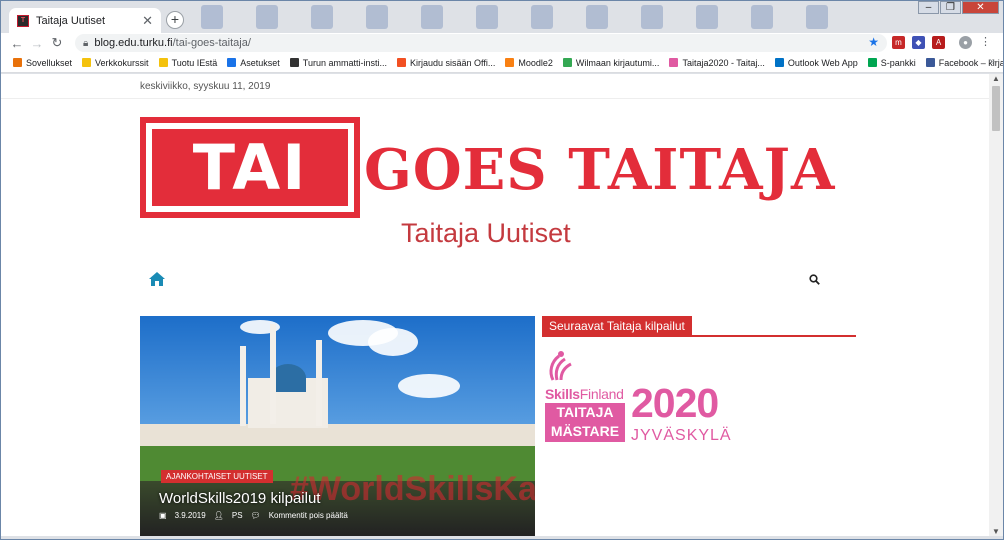 The height and width of the screenshot is (540, 1004). Describe the element at coordinates (260, 62) in the screenshot. I see `bookmark-label: Asetukset` at that location.